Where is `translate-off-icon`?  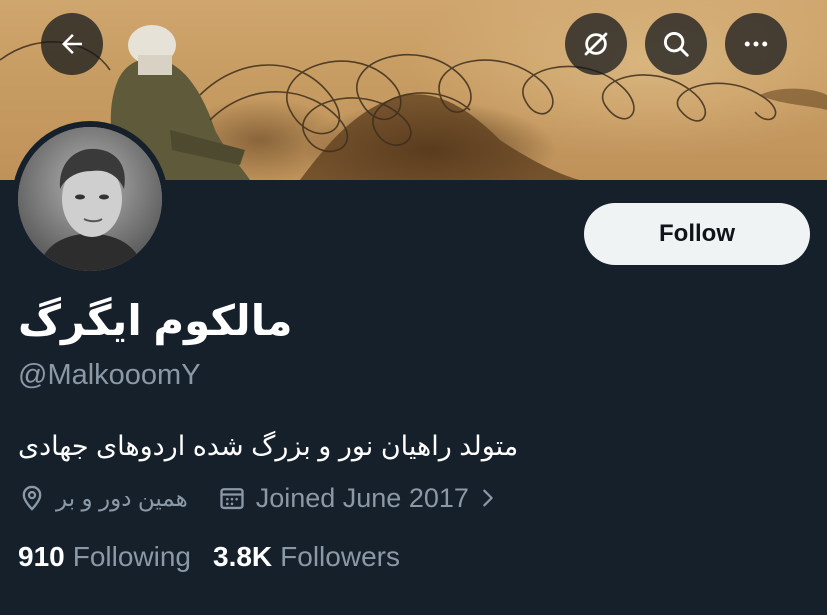 translate-off-icon is located at coordinates (596, 44).